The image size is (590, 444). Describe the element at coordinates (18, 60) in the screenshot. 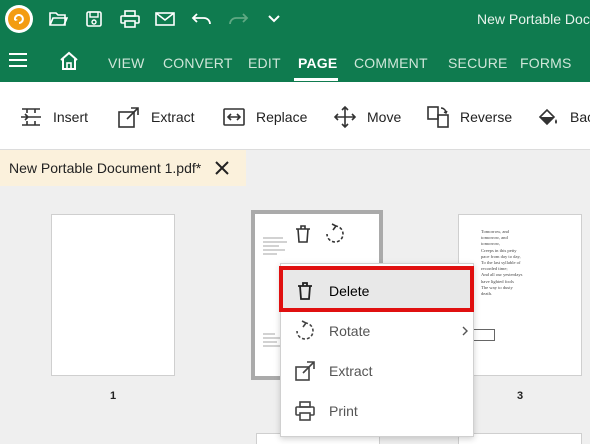

I see `hamburger-menu-icon` at that location.